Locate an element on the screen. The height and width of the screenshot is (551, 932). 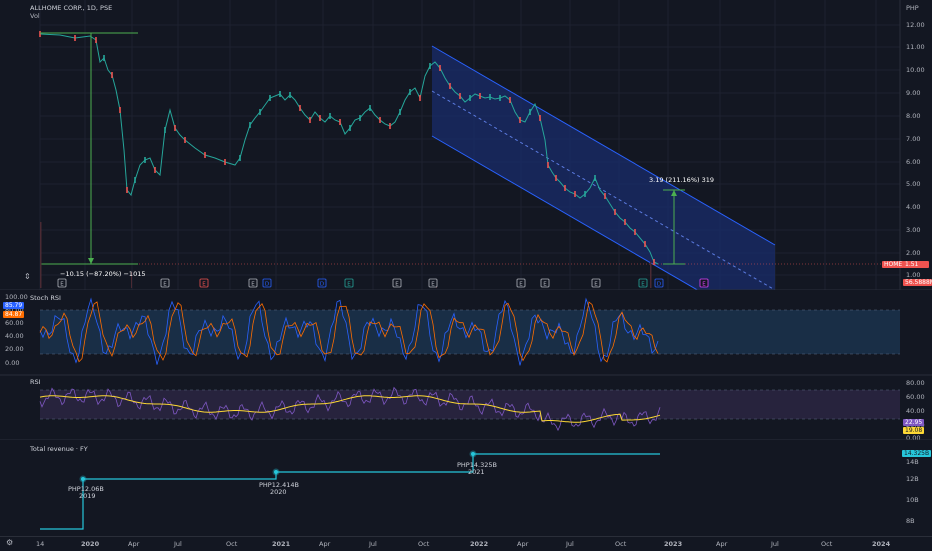
stoch-d-tag: 84.87 is located at coordinates (14, 314).